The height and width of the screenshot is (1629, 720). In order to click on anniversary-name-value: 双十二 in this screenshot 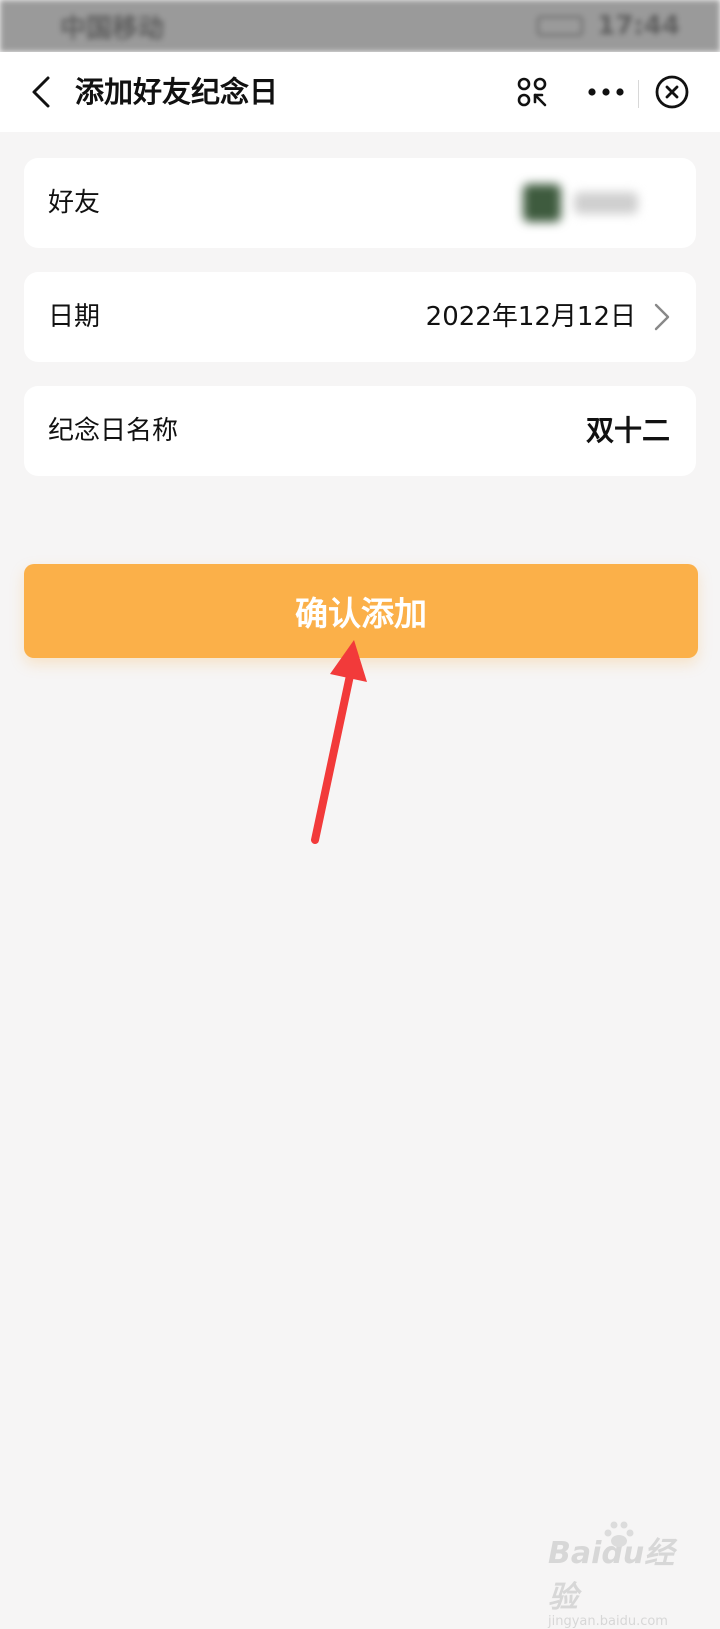, I will do `click(628, 431)`.